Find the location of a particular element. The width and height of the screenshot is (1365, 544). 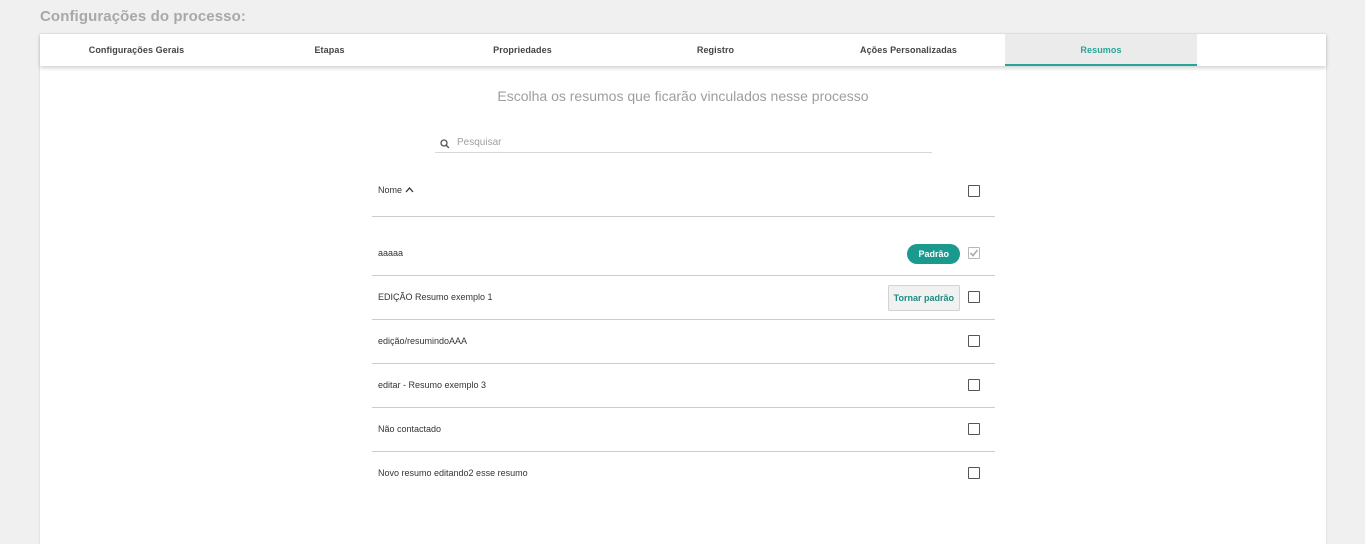

row-name: EDIÇÃO Resumo exemplo 1 is located at coordinates (435, 297).